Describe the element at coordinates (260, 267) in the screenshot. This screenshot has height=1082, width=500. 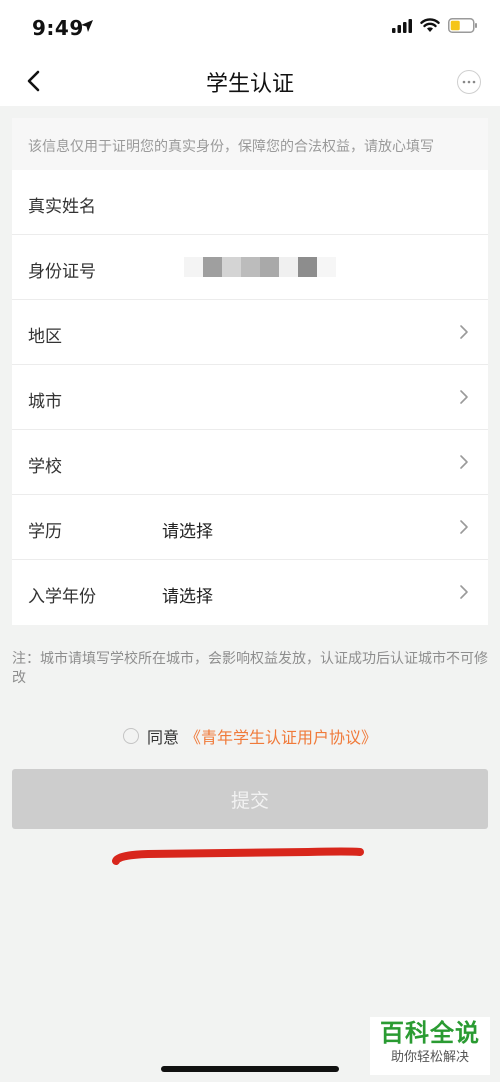
I see `id-number-masked` at that location.